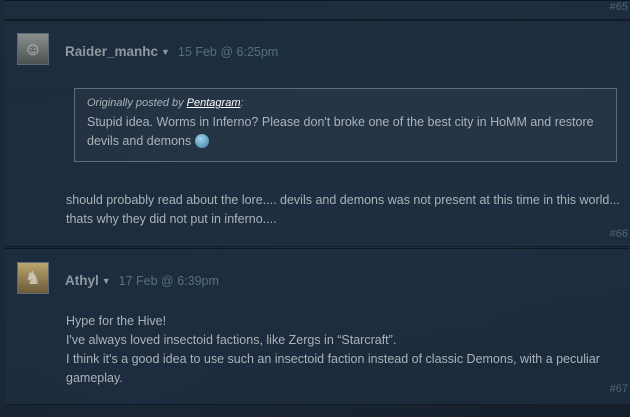  Describe the element at coordinates (171, 51) in the screenshot. I see `comment-author: Raider_manhc ▼ 15 Feb @ 6:25pm` at that location.